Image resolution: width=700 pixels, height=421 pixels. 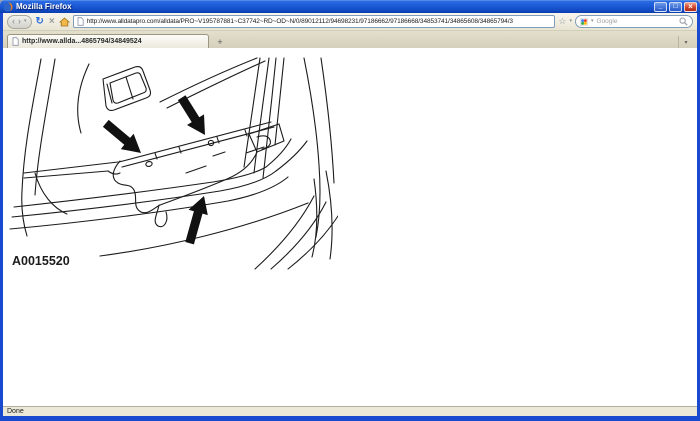 I want to click on close-button: ×, so click(x=690, y=6).